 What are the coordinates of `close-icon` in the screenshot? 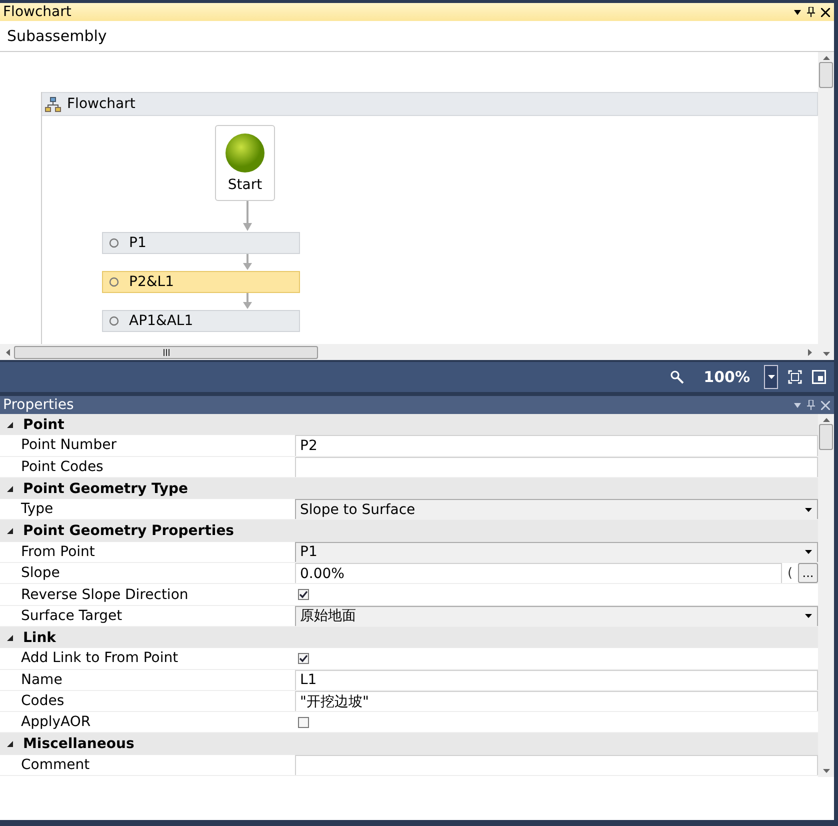 It's located at (825, 12).